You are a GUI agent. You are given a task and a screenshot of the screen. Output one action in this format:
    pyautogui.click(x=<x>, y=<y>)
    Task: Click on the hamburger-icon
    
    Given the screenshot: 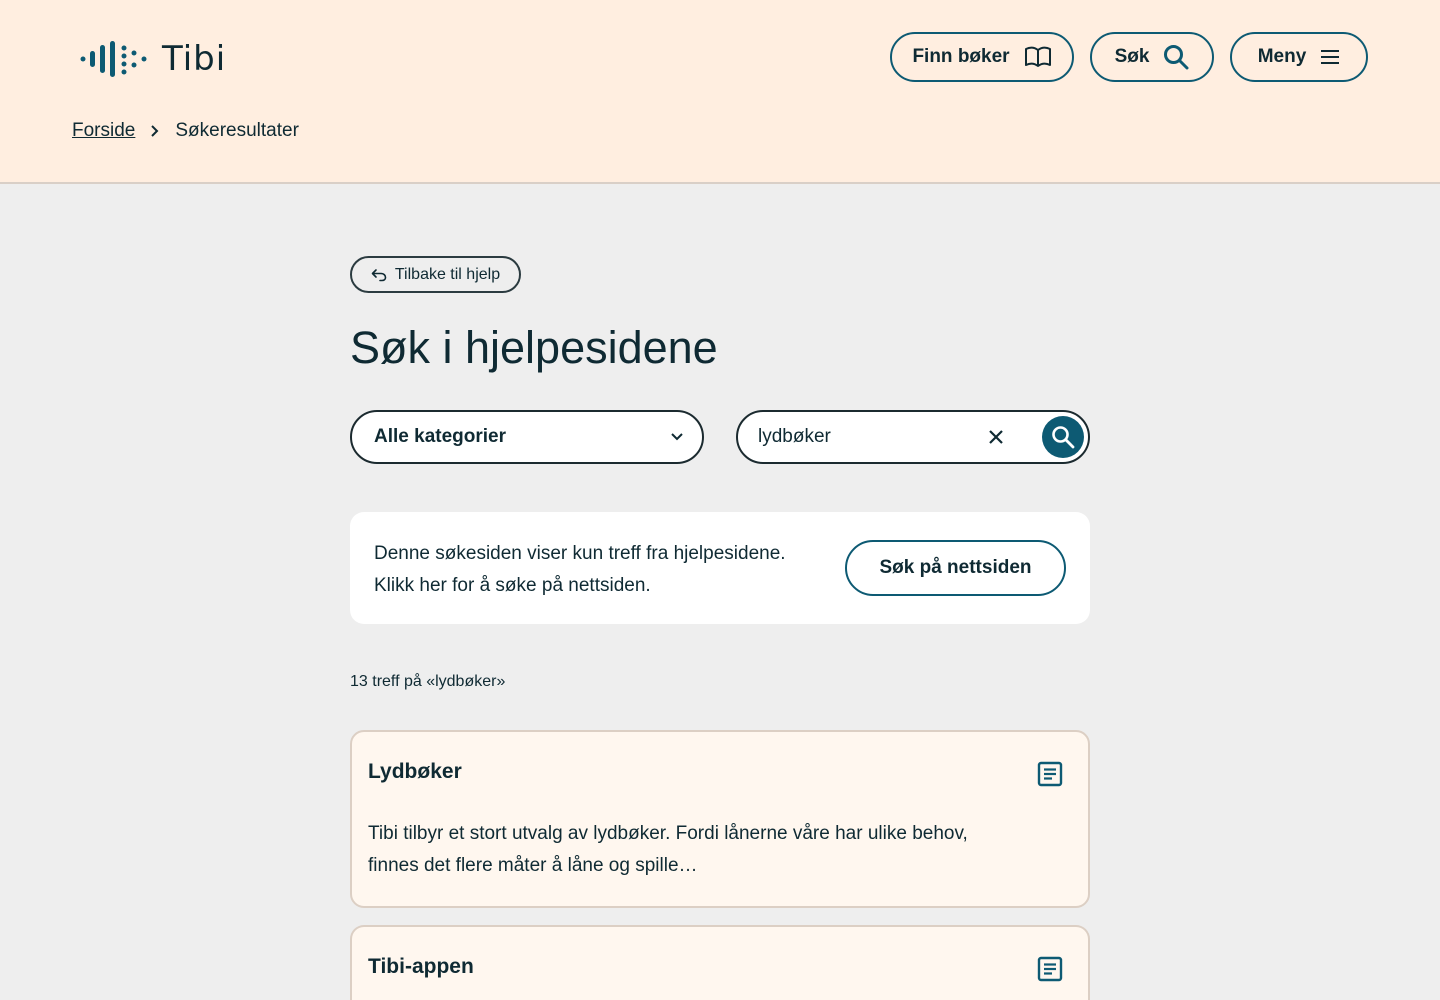 What is the action you would take?
    pyautogui.click(x=1330, y=57)
    